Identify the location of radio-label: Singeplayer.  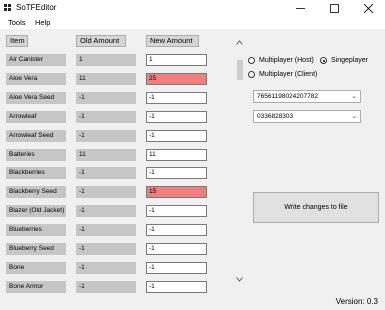
(349, 60).